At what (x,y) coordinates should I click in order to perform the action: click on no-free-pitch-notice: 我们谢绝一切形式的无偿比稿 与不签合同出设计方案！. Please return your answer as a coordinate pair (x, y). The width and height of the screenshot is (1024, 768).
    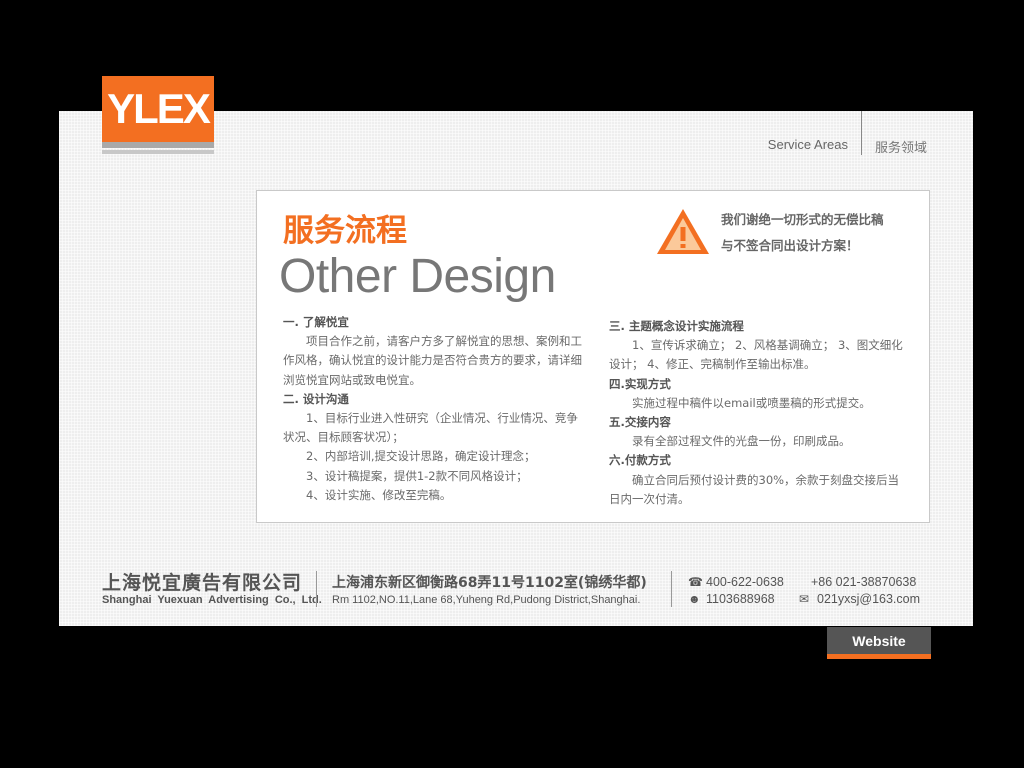
    Looking at the image, I should click on (821, 233).